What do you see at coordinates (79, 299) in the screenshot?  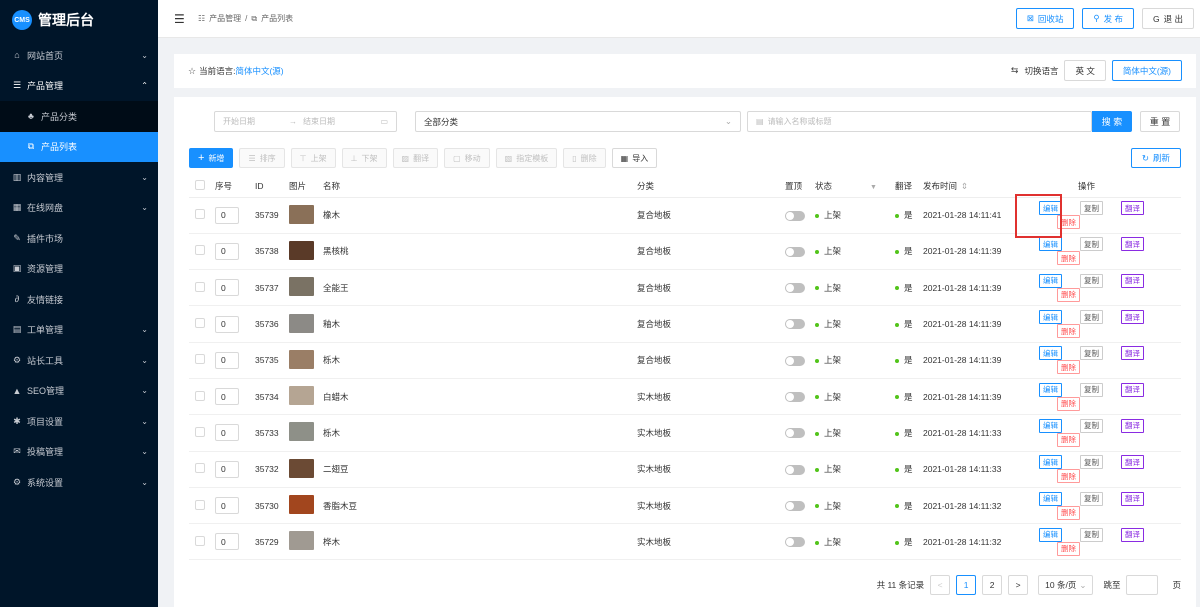 I see `sidebar-item-links: ∂ 友情链接` at bounding box center [79, 299].